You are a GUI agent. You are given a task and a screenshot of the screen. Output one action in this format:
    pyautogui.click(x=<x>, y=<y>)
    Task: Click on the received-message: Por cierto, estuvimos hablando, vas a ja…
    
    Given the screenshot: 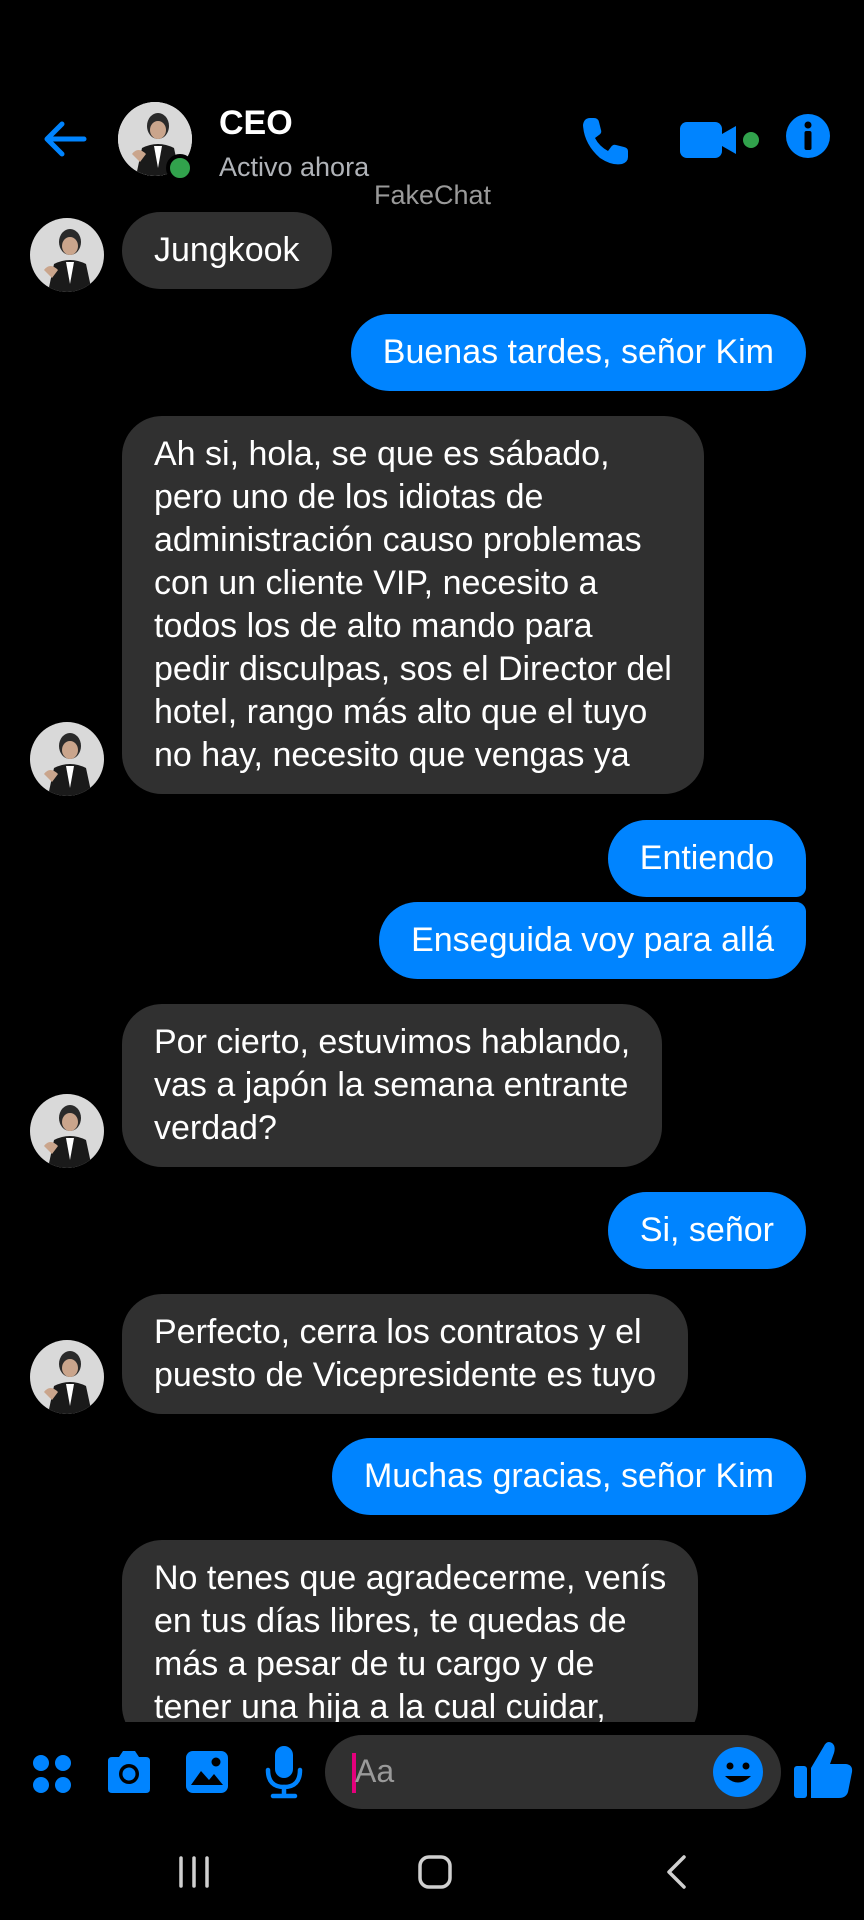 What is the action you would take?
    pyautogui.click(x=392, y=1085)
    